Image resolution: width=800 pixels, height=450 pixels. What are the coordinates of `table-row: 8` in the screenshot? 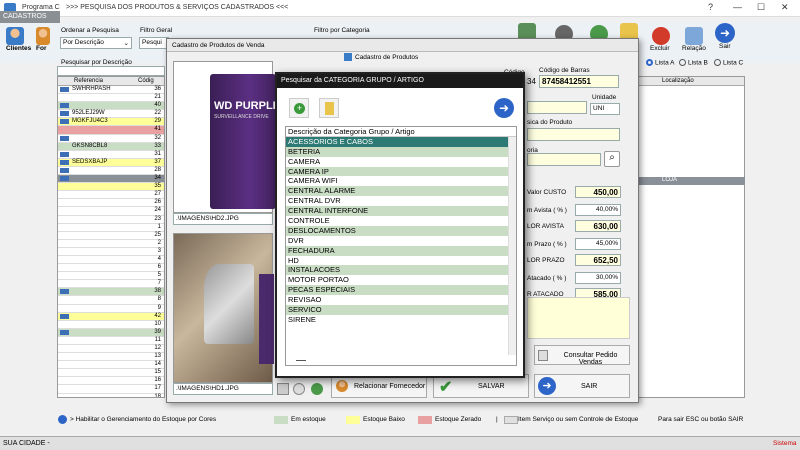 It's located at (111, 300).